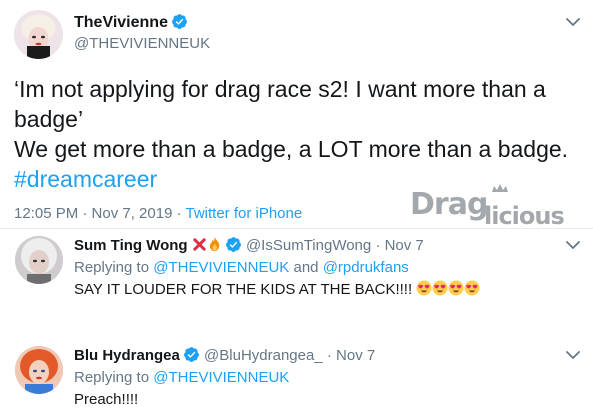  What do you see at coordinates (243, 213) in the screenshot?
I see `tweet-source-link: Twitter for iPhone` at bounding box center [243, 213].